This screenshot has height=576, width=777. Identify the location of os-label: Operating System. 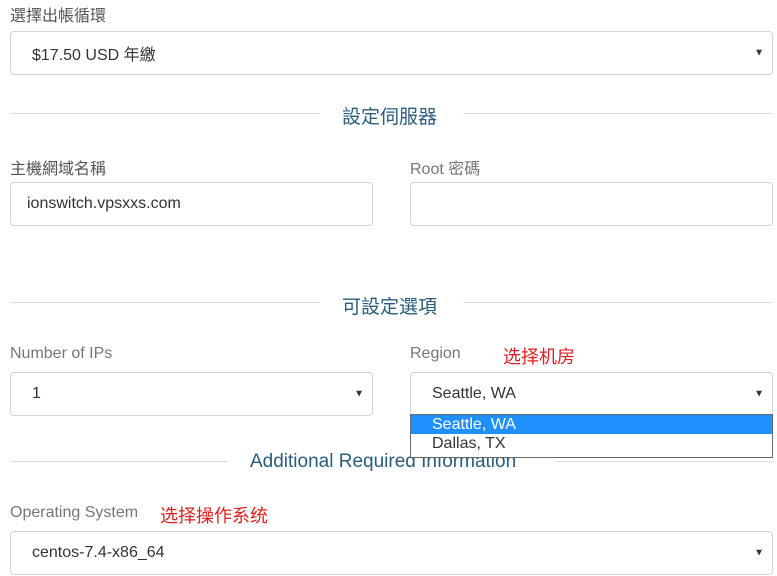
(74, 512).